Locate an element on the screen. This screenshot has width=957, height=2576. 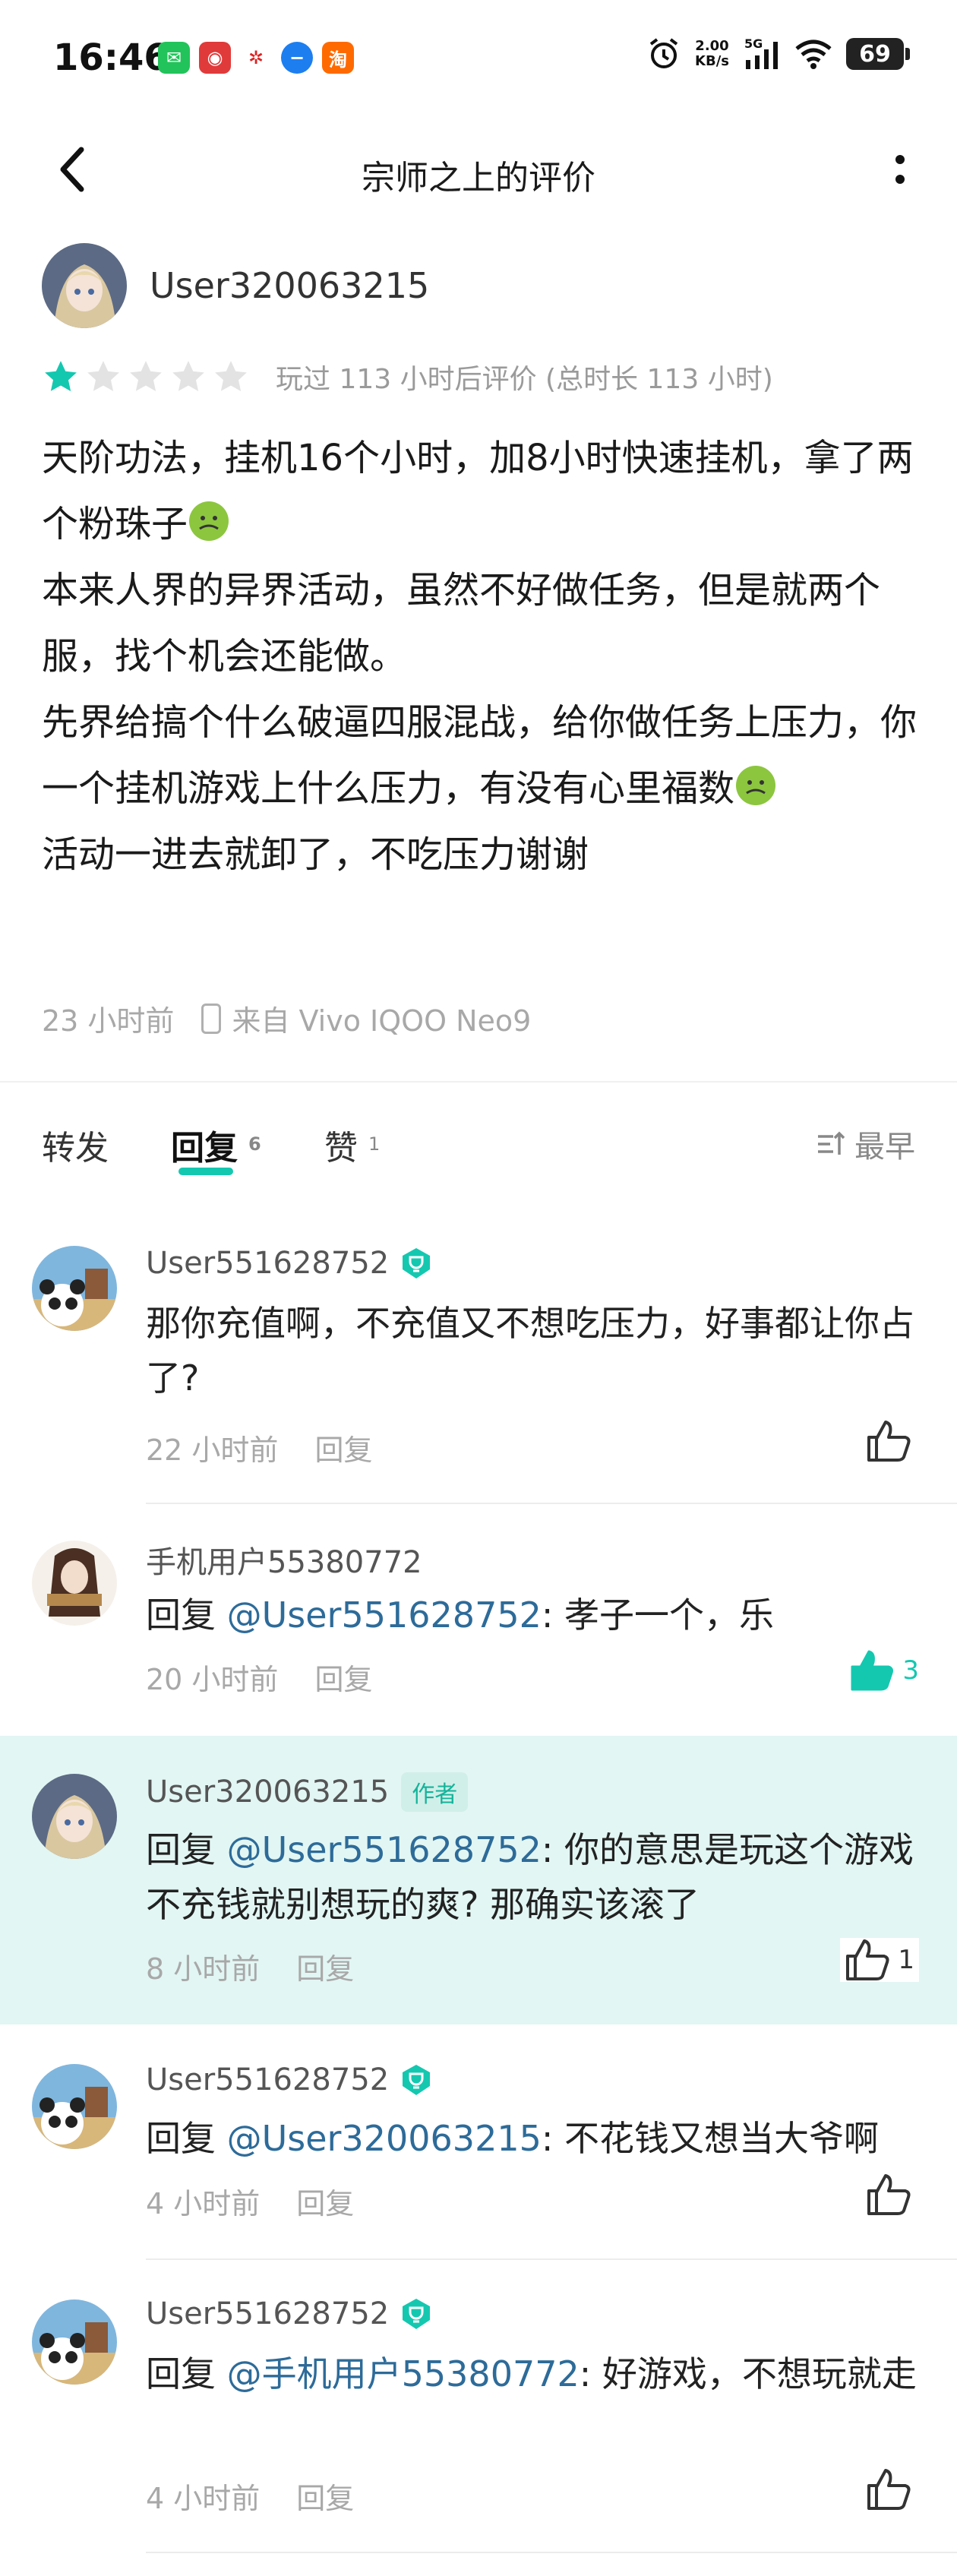
review-time: 23 小时前 is located at coordinates (108, 1021).